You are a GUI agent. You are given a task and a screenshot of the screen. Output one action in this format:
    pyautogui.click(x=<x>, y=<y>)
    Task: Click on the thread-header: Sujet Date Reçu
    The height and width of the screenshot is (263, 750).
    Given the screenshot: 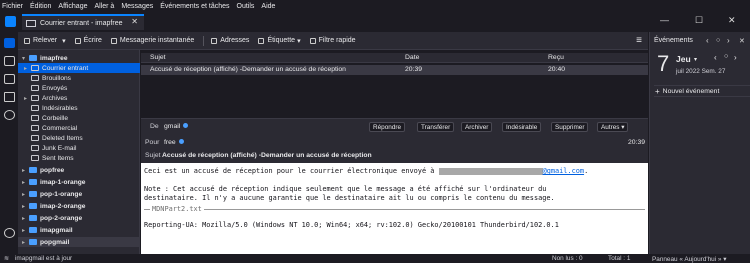 What is the action you would take?
    pyautogui.click(x=394, y=58)
    